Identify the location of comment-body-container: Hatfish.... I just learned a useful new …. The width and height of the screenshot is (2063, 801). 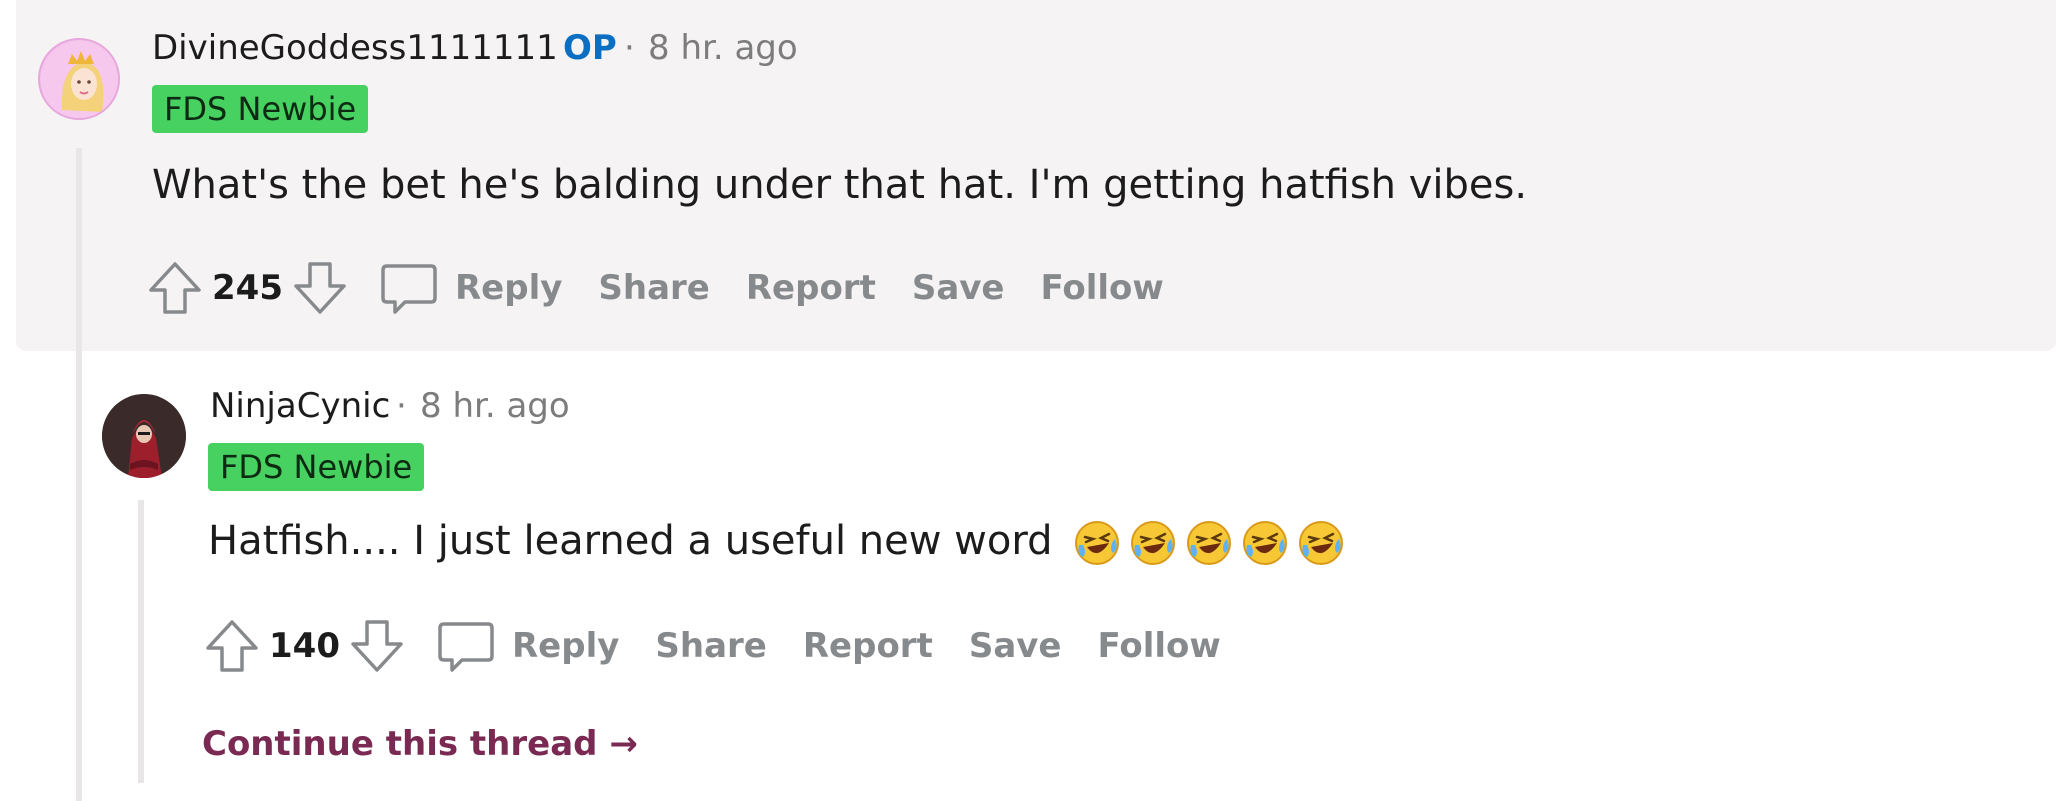
(776, 542).